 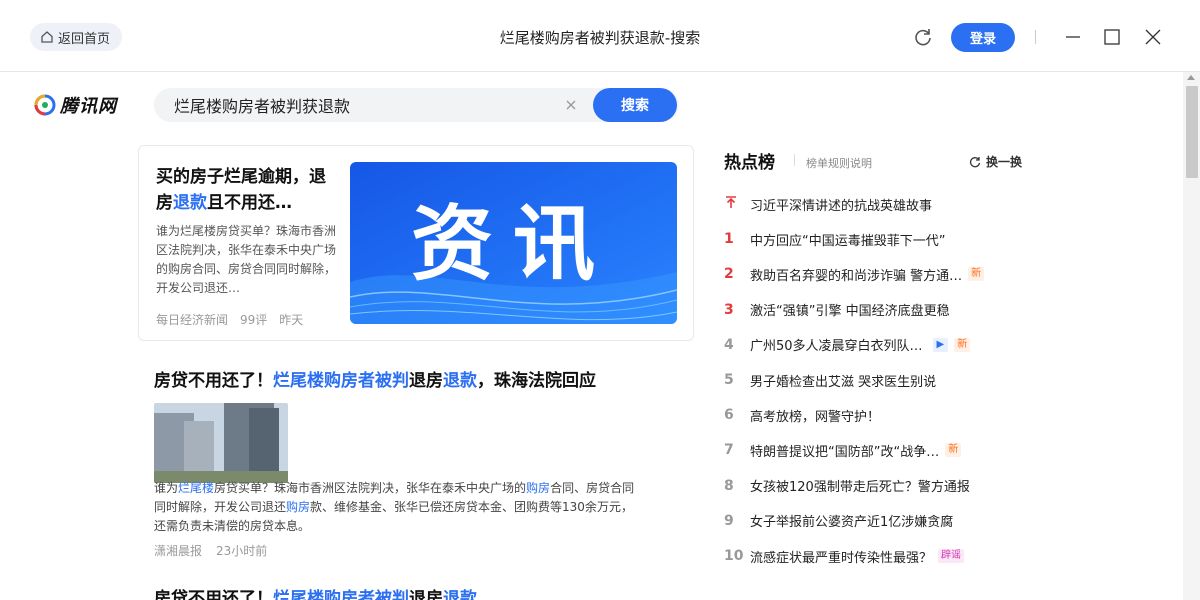 I want to click on hotlist-rank: 2, so click(x=729, y=274).